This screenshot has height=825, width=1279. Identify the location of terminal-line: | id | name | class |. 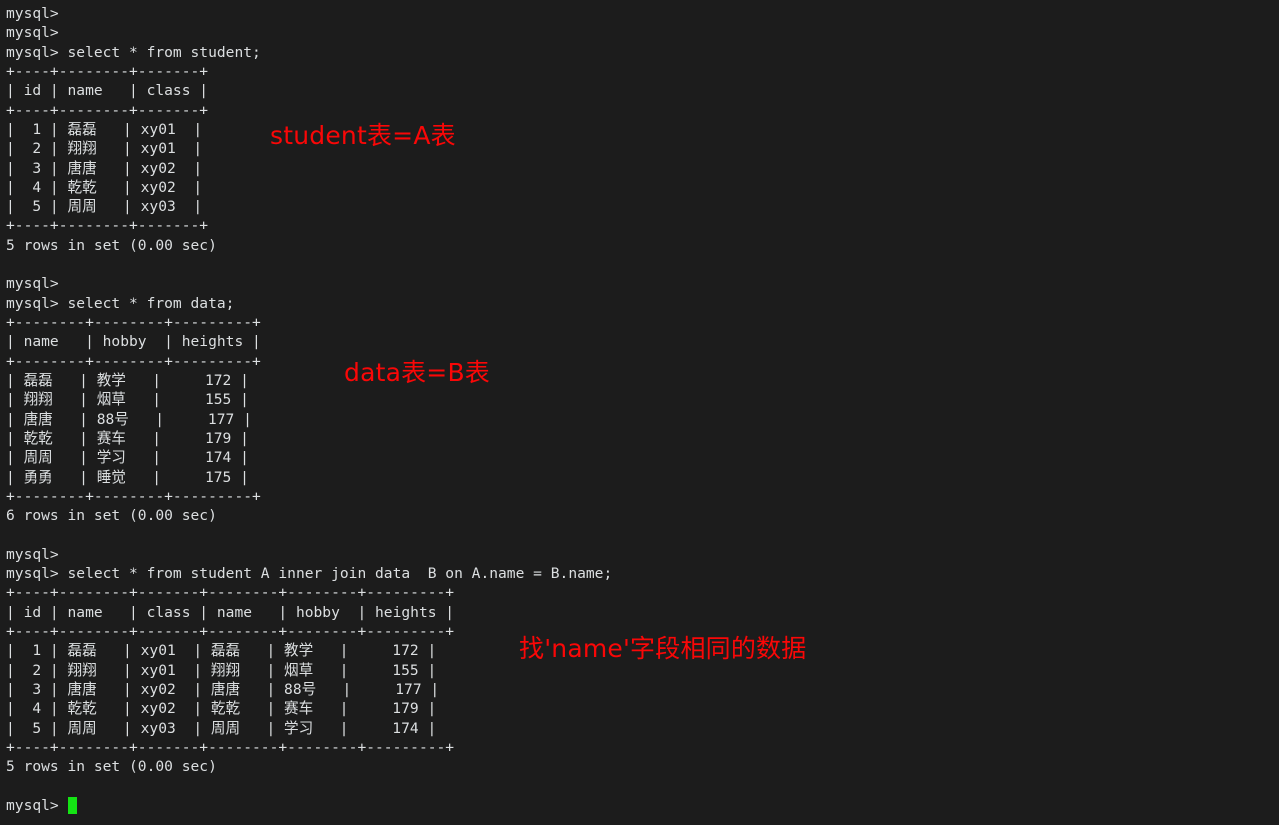
(107, 91).